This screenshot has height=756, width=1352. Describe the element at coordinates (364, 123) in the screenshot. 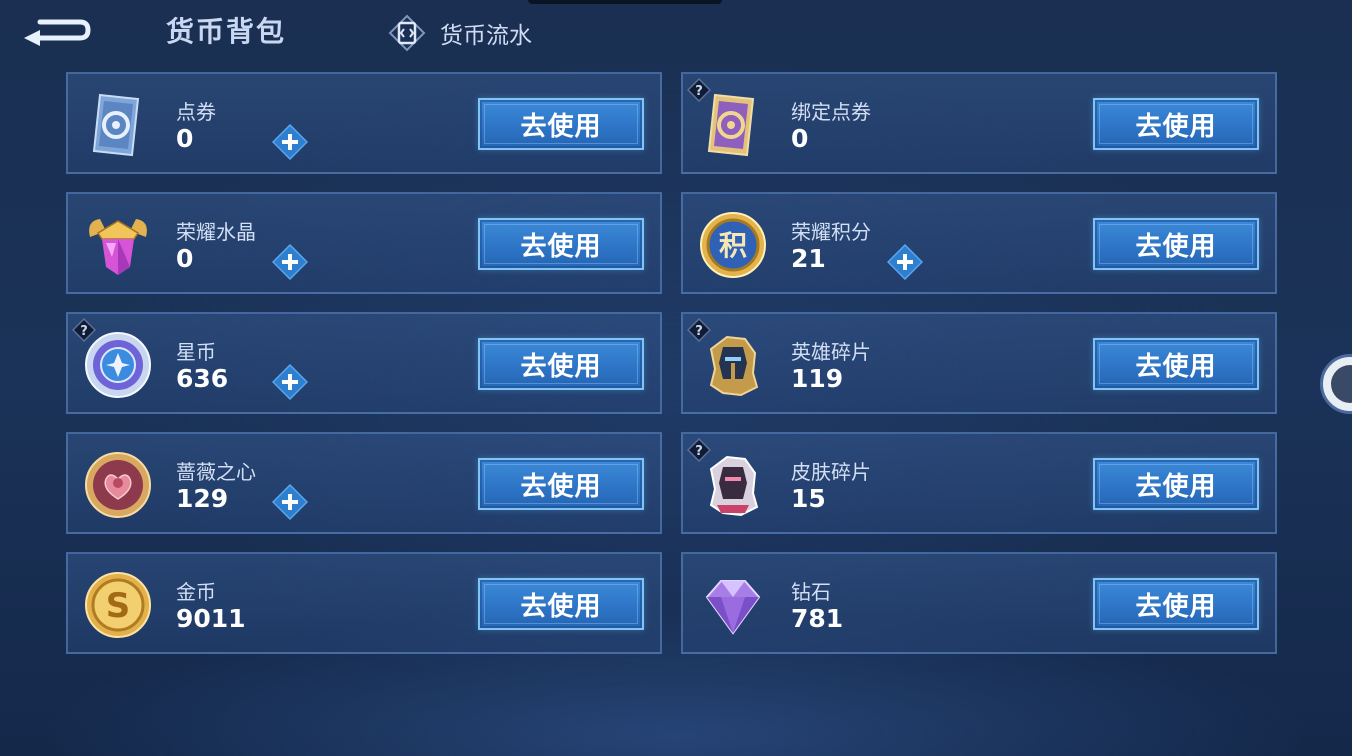

I see `currency-card-voucher: 点券 0 去使用` at that location.